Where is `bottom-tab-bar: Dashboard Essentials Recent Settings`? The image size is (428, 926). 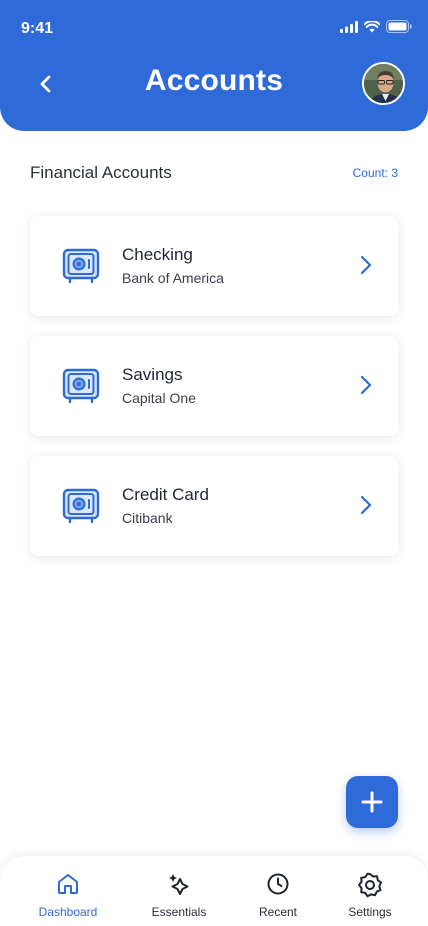
bottom-tab-bar: Dashboard Essentials Recent Settings is located at coordinates (214, 891).